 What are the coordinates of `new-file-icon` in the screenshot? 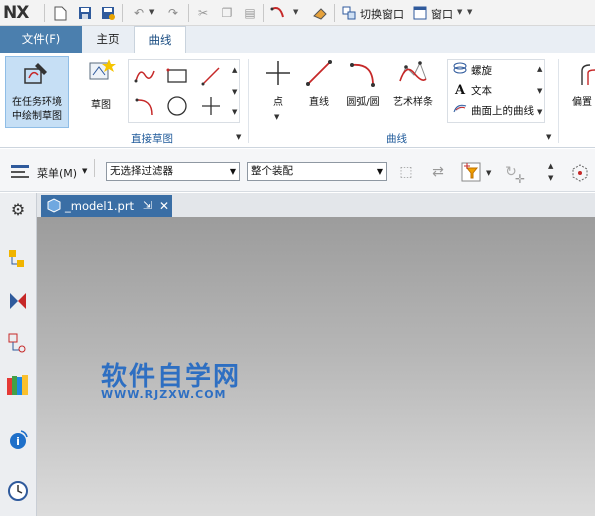 It's located at (60, 13).